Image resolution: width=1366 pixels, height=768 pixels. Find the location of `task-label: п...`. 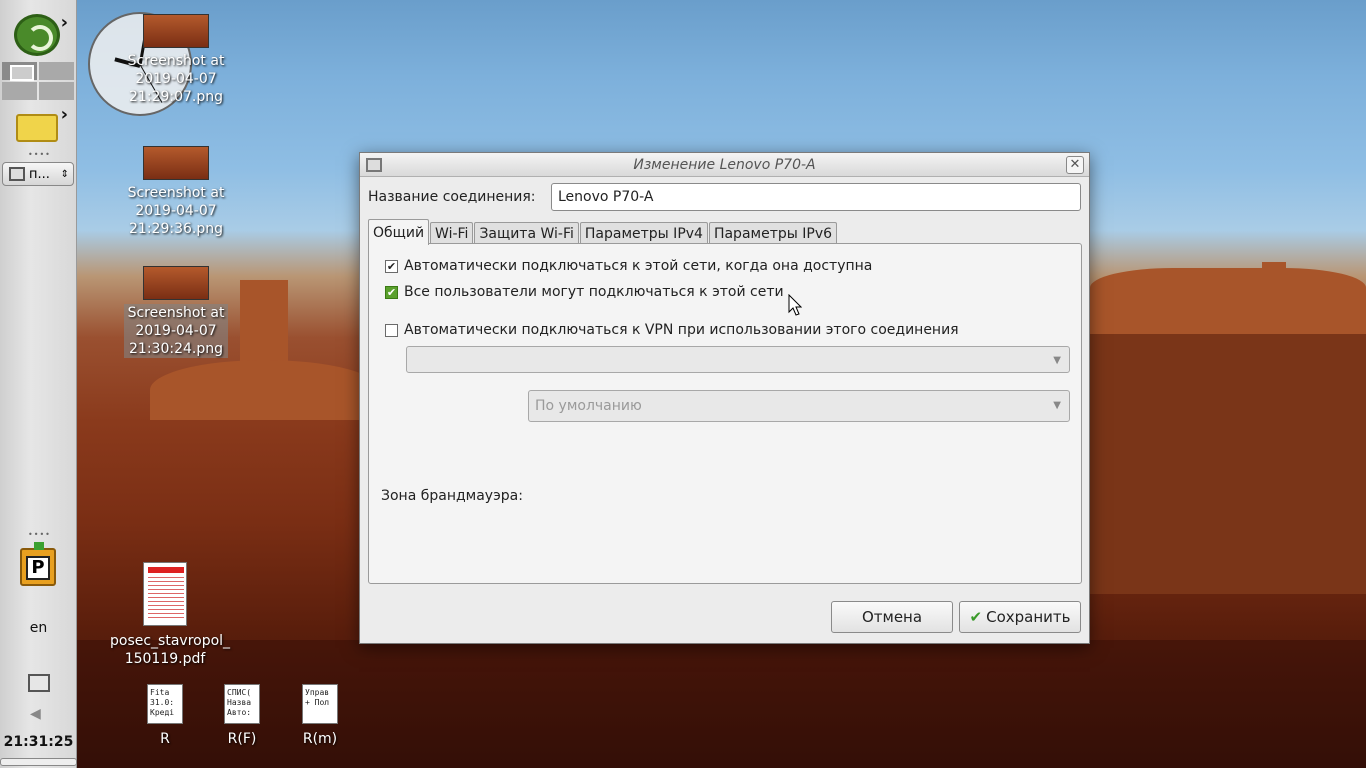

task-label: п... is located at coordinates (39, 174).